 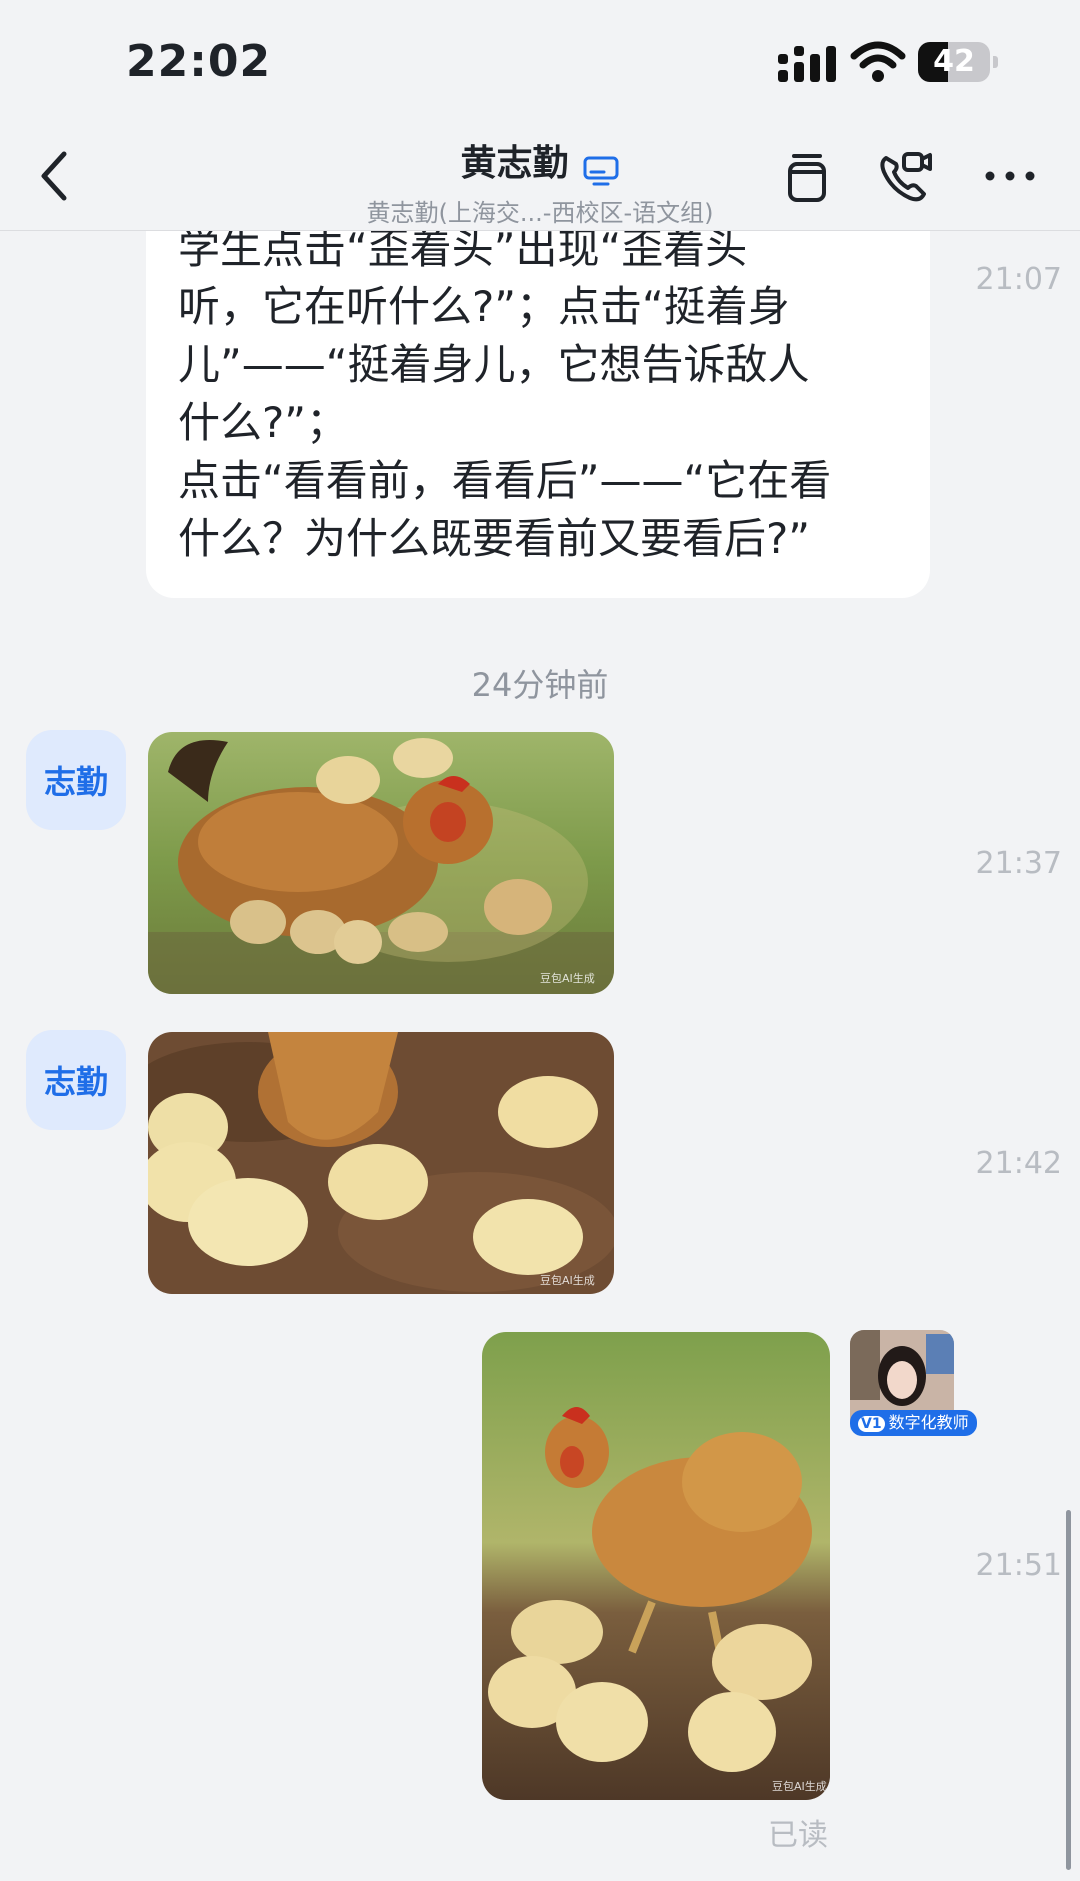 I want to click on message-line: 点击“看看前，看看后”——“它在看, so click(x=505, y=480).